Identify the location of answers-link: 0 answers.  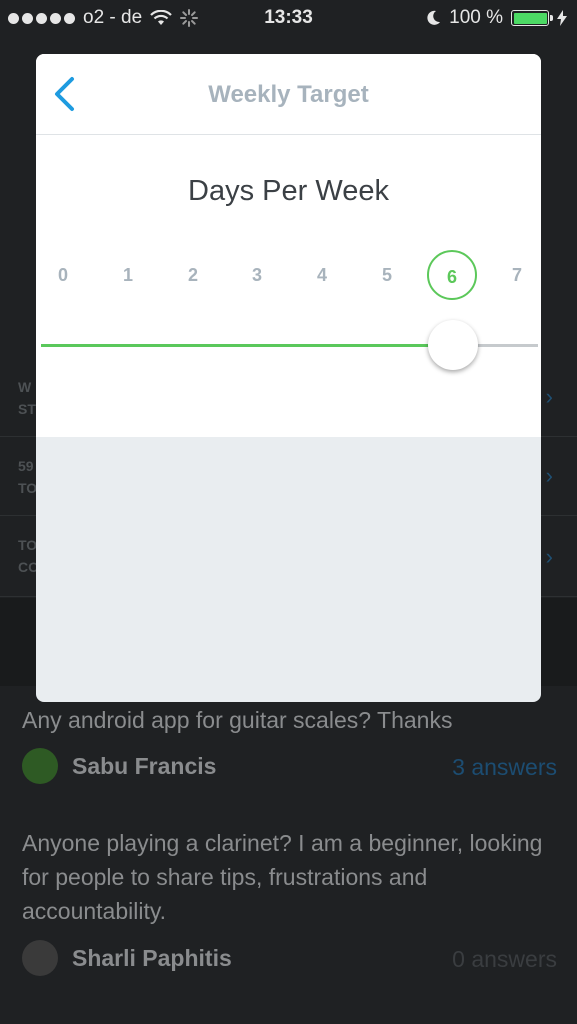
(504, 959).